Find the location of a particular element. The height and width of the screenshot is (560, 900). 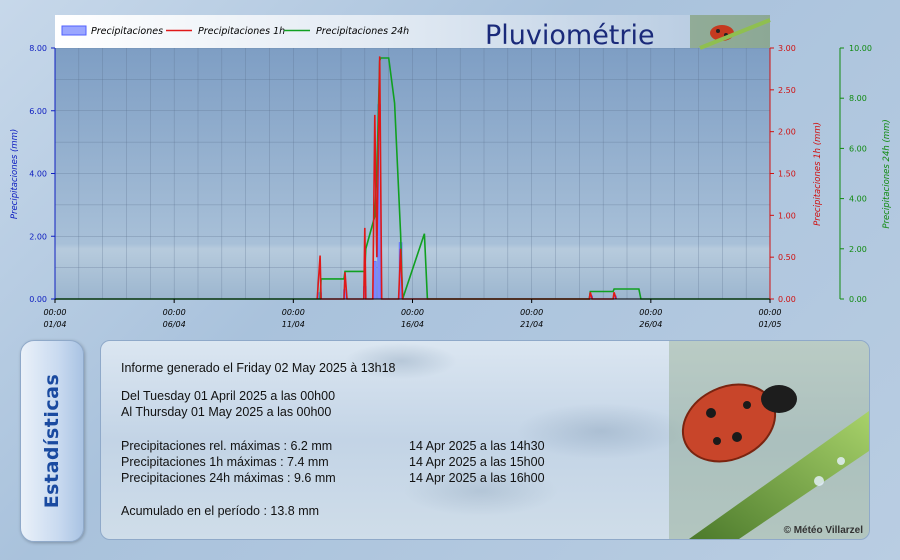

y-right1-axis-title: Precipitaciones 1h (mm) is located at coordinates (818, 174).